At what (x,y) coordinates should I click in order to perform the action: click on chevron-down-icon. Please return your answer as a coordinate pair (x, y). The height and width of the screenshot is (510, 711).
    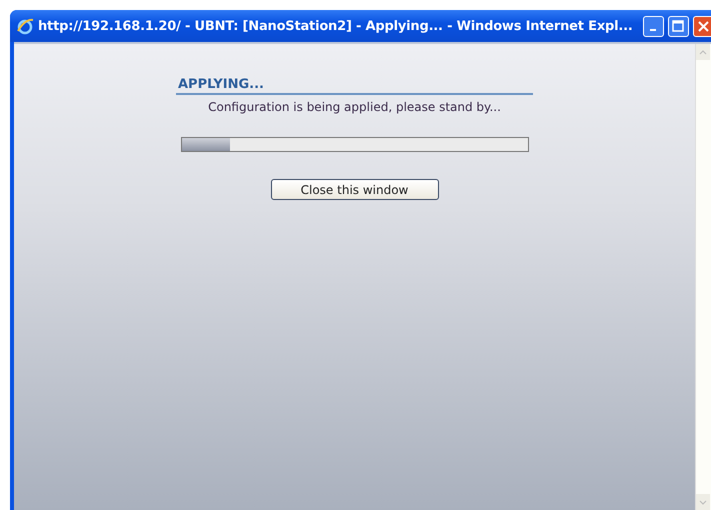
    Looking at the image, I should click on (703, 502).